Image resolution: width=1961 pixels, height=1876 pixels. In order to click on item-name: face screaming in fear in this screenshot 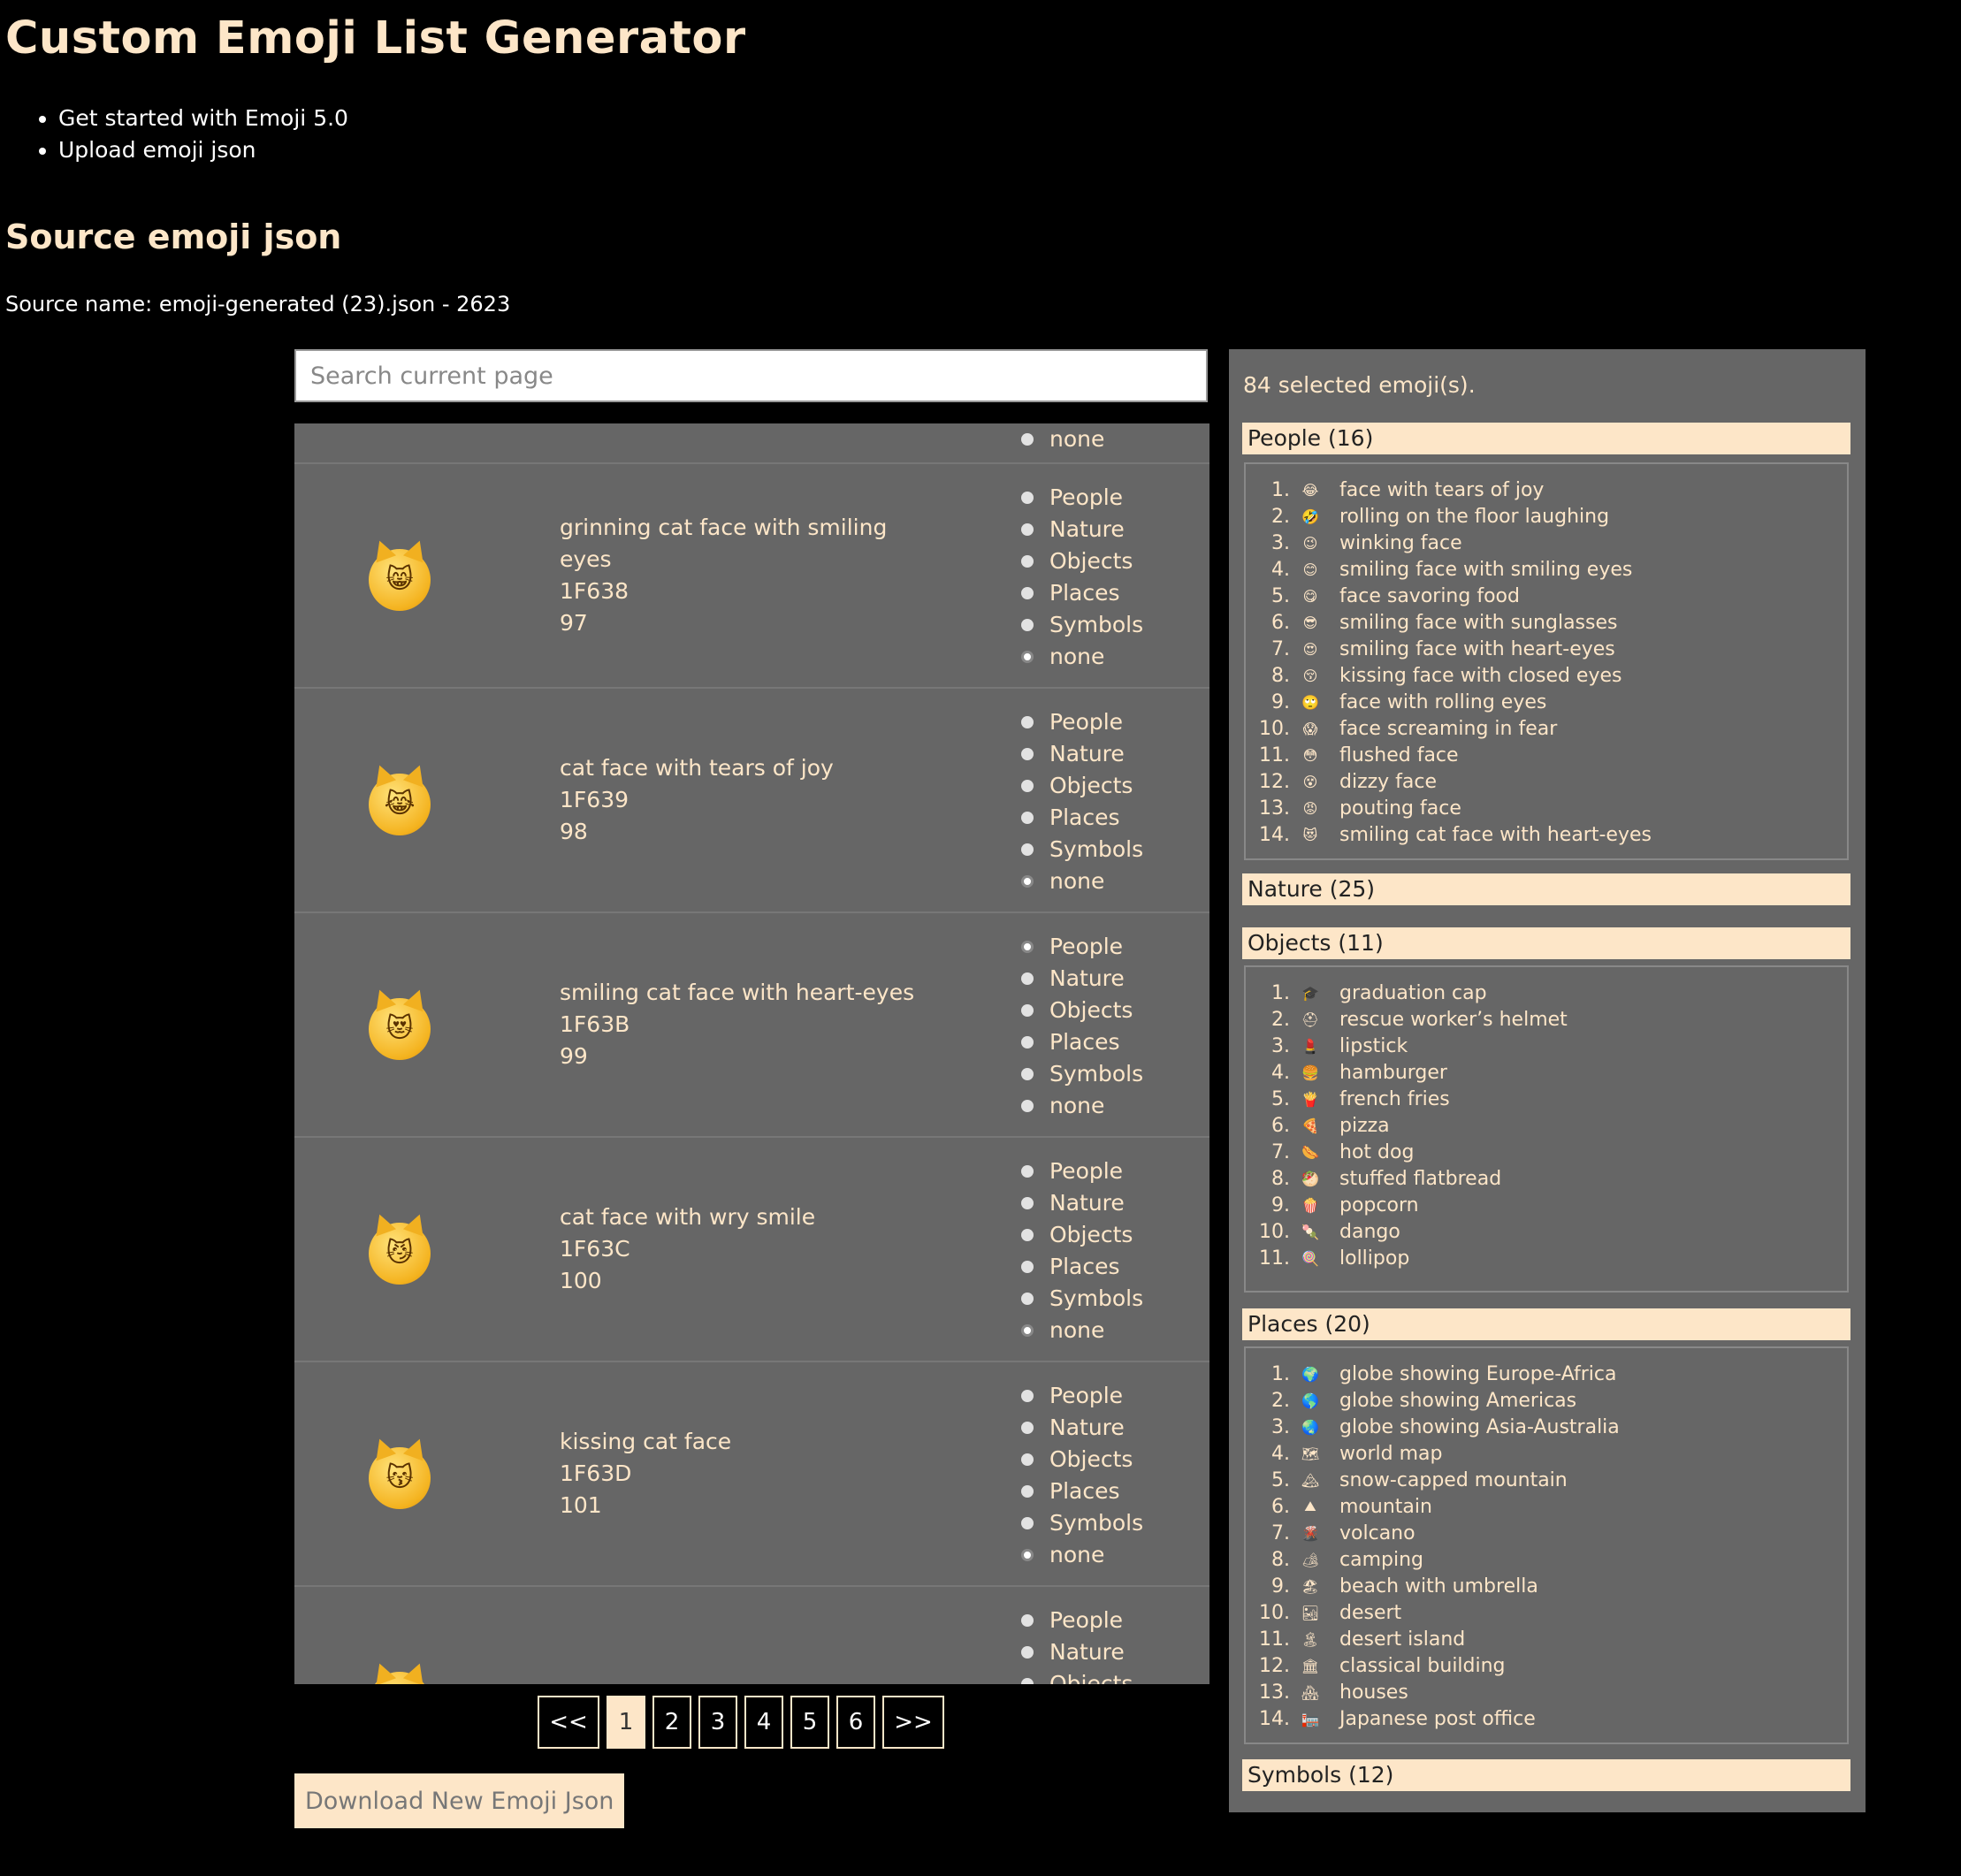, I will do `click(1448, 728)`.